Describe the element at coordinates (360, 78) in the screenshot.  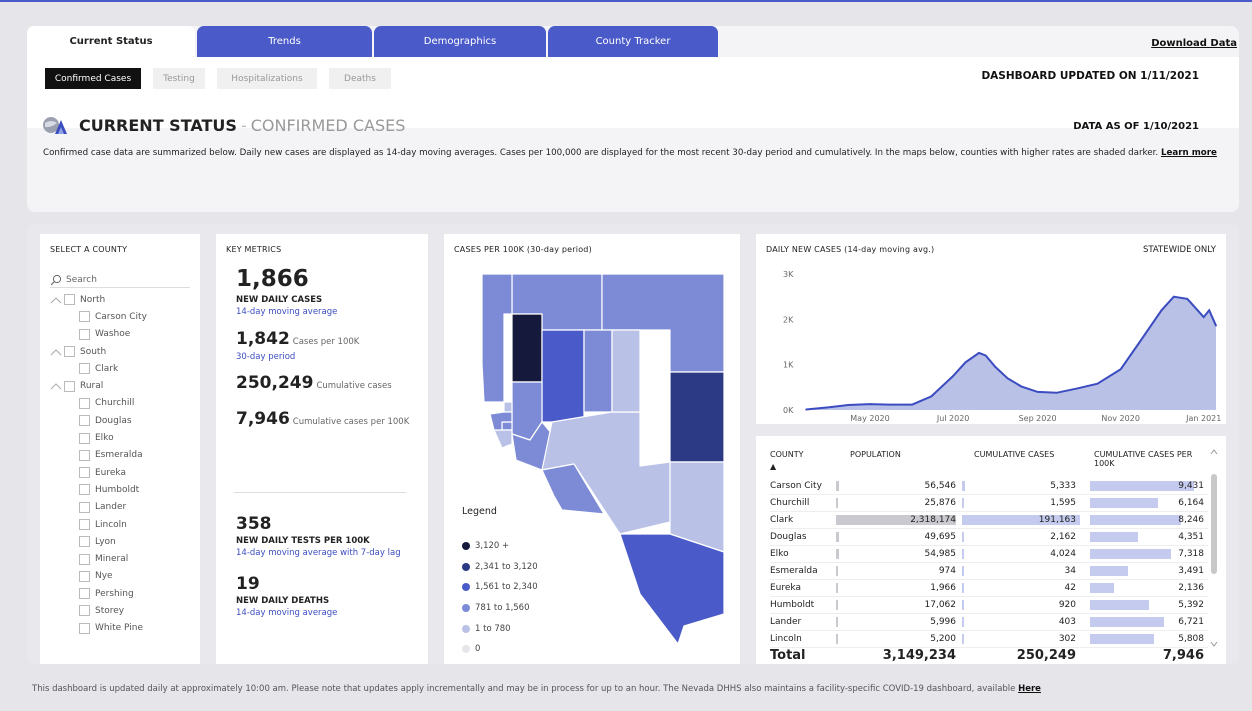
I see `subtab-deaths: Deaths` at that location.